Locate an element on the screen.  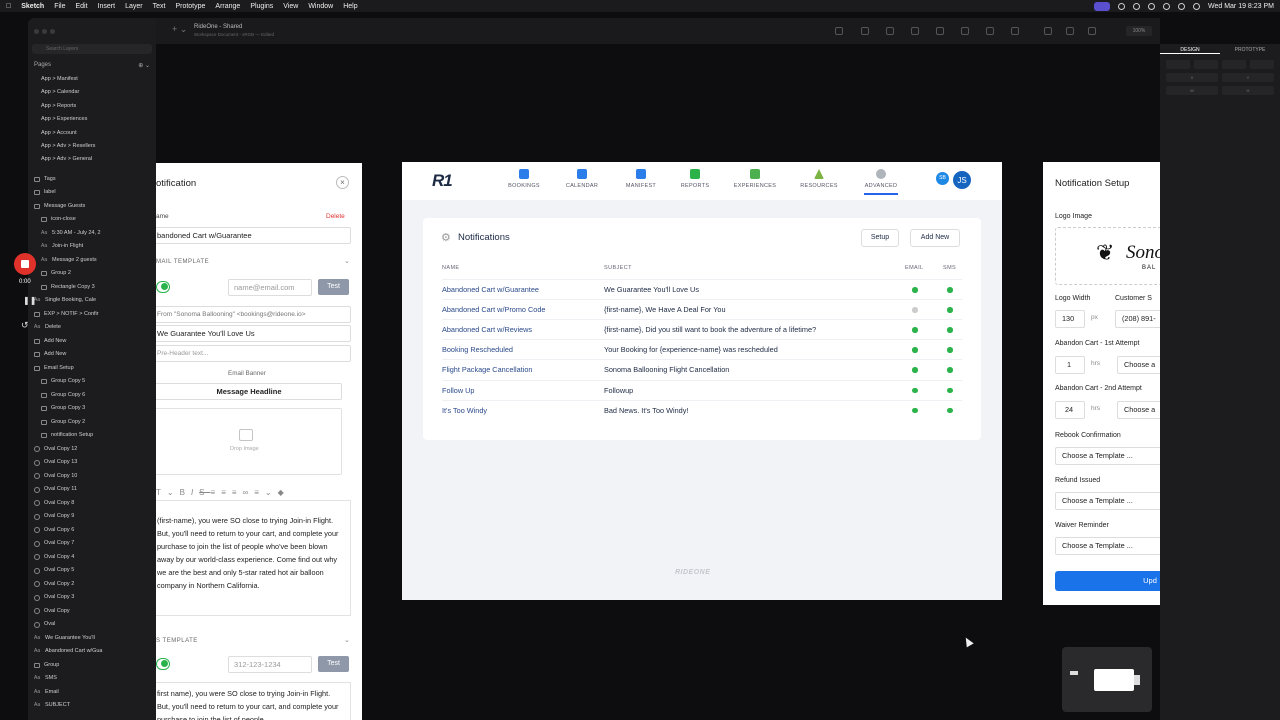
layer-item: Aa Email is located at coordinates (92, 693).